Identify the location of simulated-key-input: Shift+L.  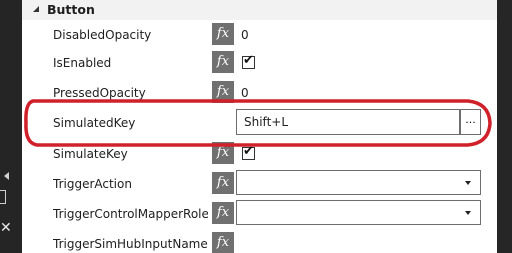
(348, 122).